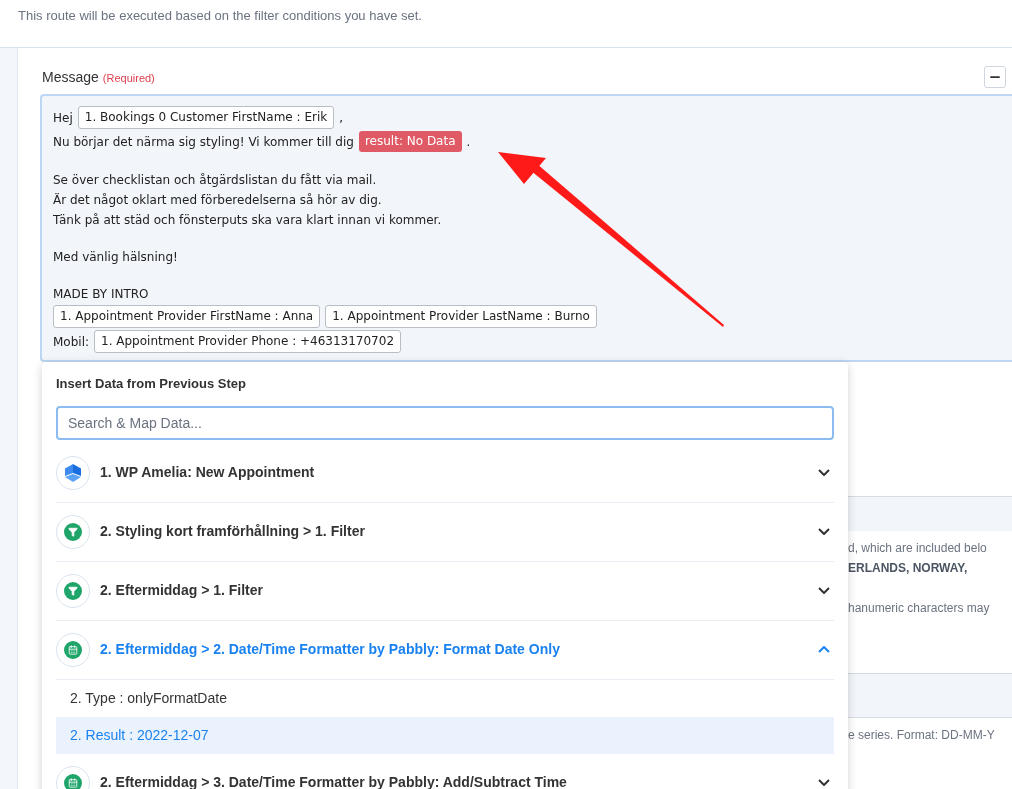 The image size is (1012, 789). What do you see at coordinates (217, 200) in the screenshot?
I see `message-text: Är det något oklart med förberedelserna så hör av dig.` at bounding box center [217, 200].